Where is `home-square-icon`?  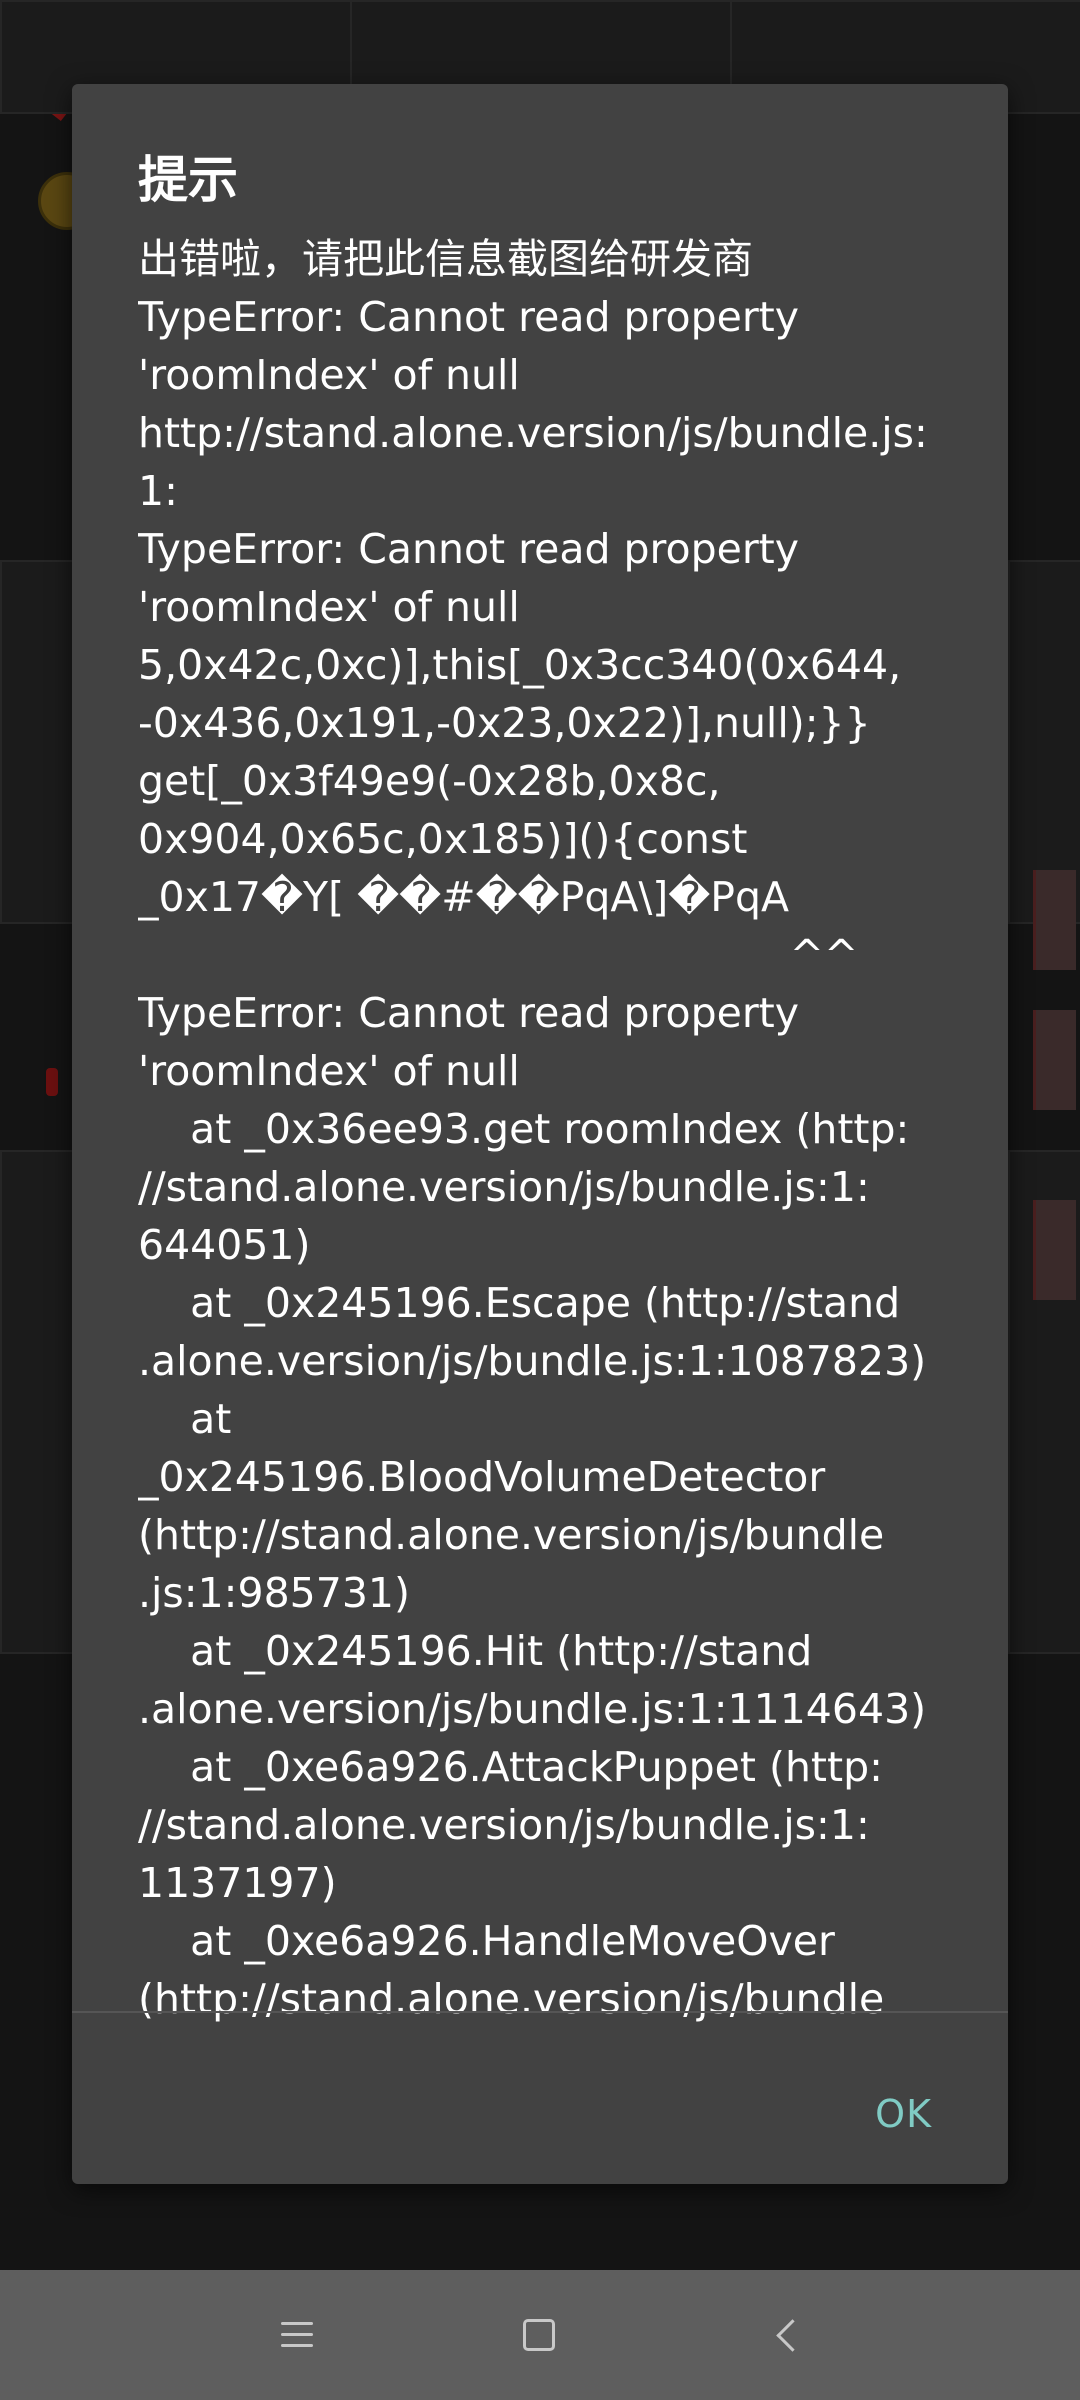 home-square-icon is located at coordinates (539, 2335).